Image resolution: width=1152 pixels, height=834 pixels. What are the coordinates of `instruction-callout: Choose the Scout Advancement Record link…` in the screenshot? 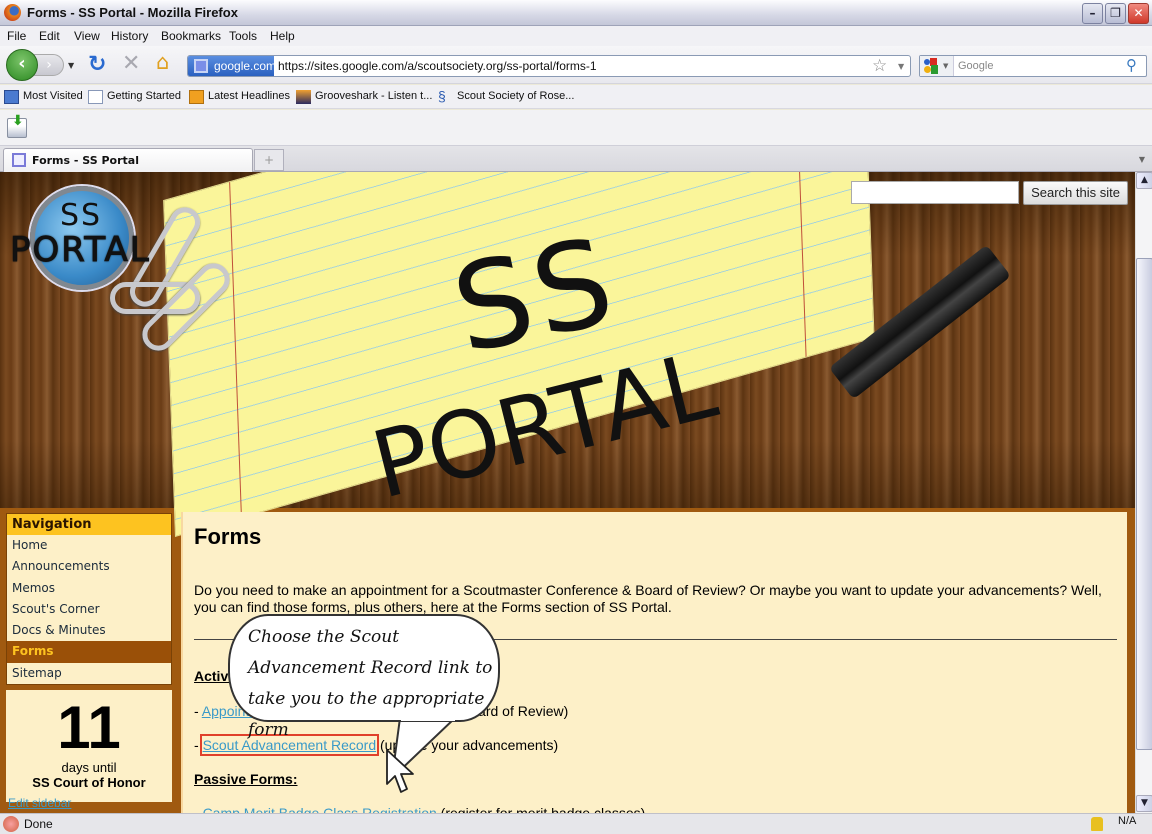 It's located at (364, 677).